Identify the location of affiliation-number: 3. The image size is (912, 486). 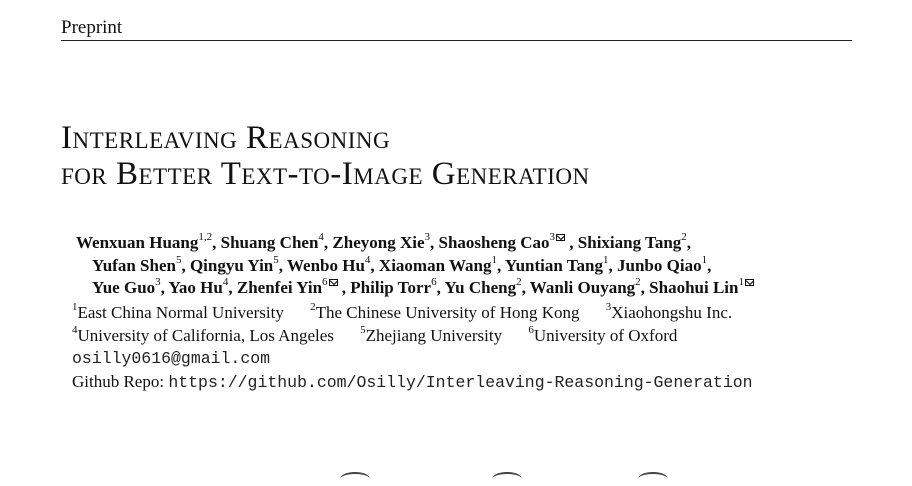
(608, 307).